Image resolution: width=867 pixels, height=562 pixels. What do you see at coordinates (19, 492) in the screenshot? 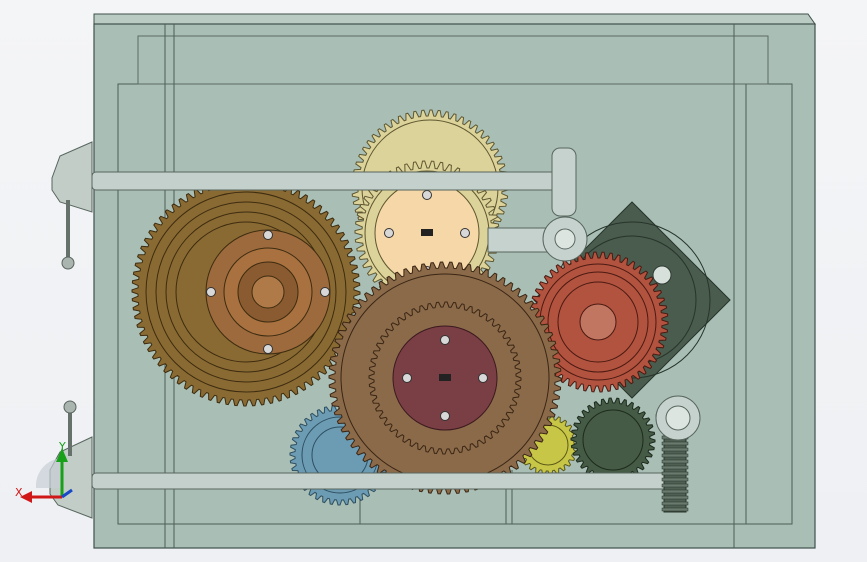
I see `axis-x-label: X` at bounding box center [19, 492].